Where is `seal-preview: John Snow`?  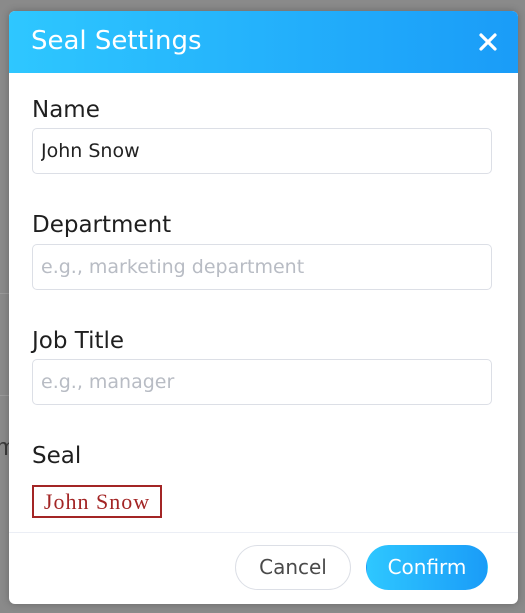
seal-preview: John Snow is located at coordinates (97, 501).